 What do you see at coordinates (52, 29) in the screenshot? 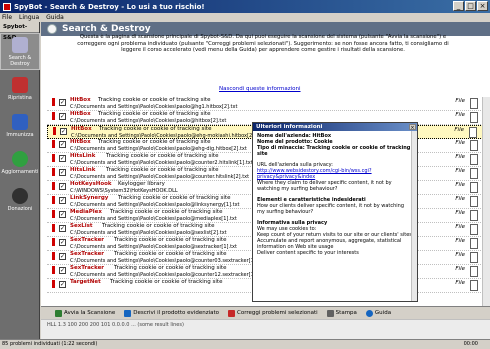
I see `search-destroy-header-icon` at bounding box center [52, 29].